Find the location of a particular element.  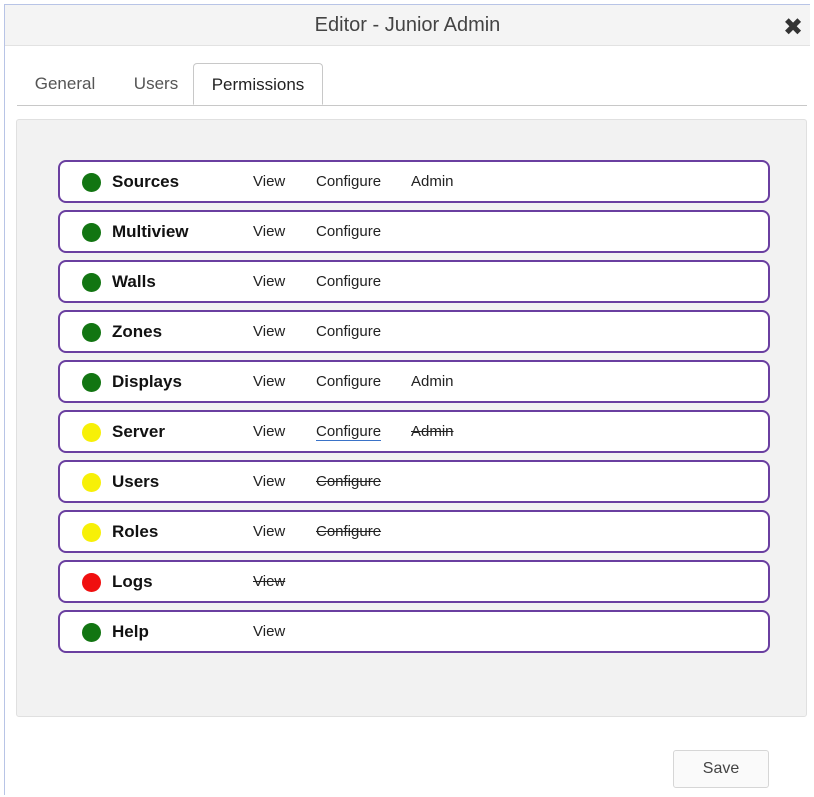

permission-name: Sources is located at coordinates (146, 181).